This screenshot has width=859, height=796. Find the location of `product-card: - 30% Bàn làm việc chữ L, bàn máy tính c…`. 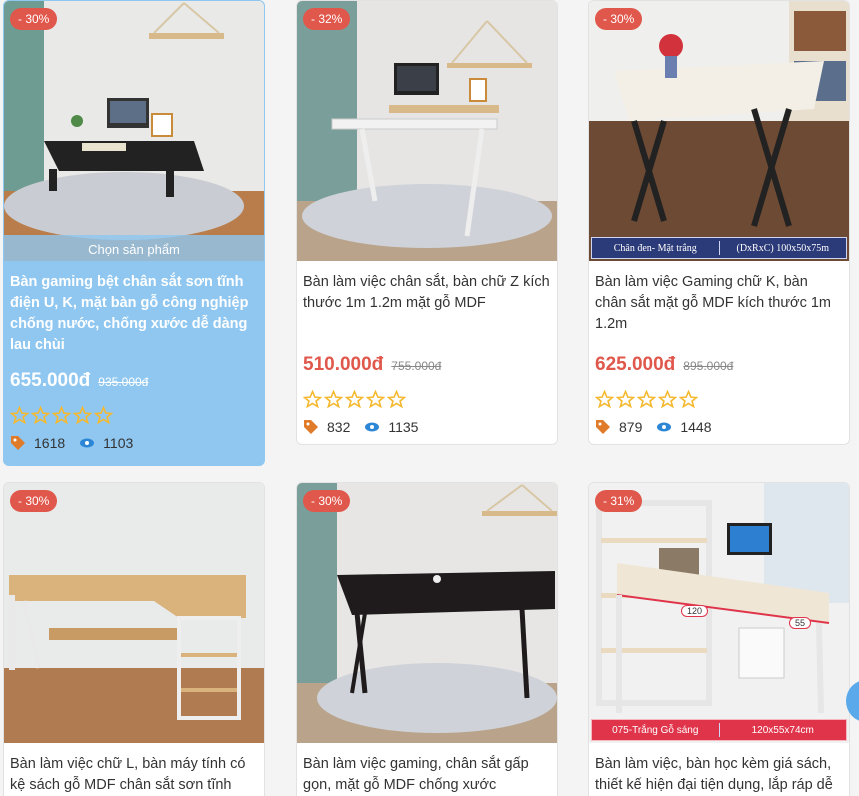

product-card: - 30% Bàn làm việc chữ L, bàn máy tính c… is located at coordinates (134, 639).